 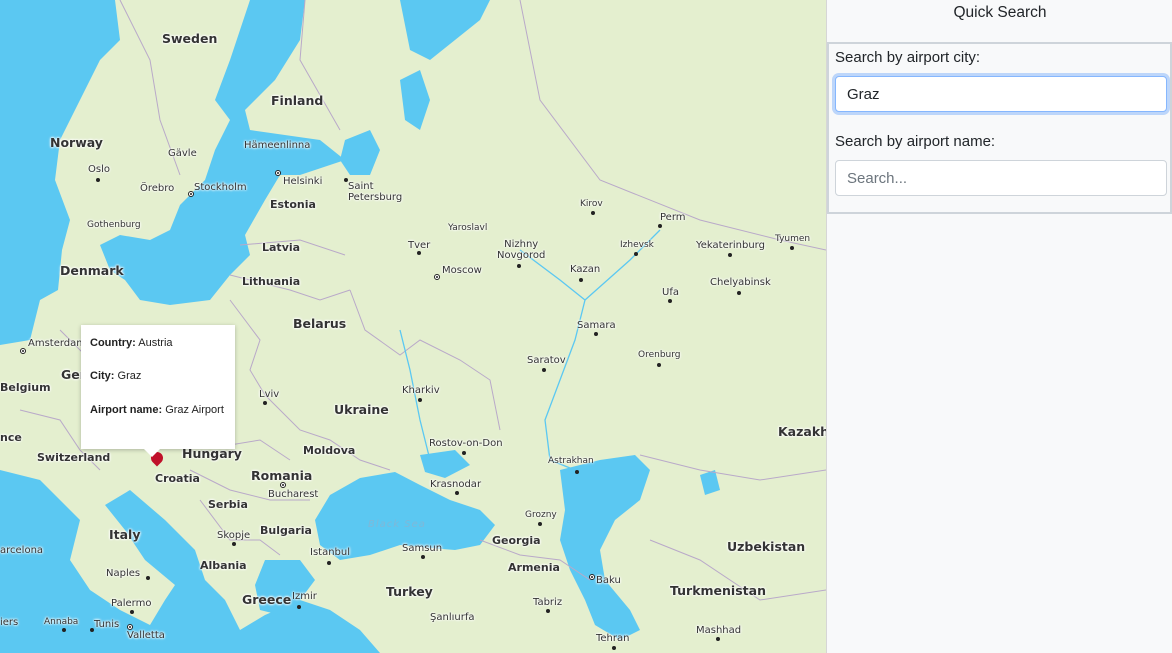 What do you see at coordinates (329, 450) in the screenshot?
I see `country-label-moldova: Moldova` at bounding box center [329, 450].